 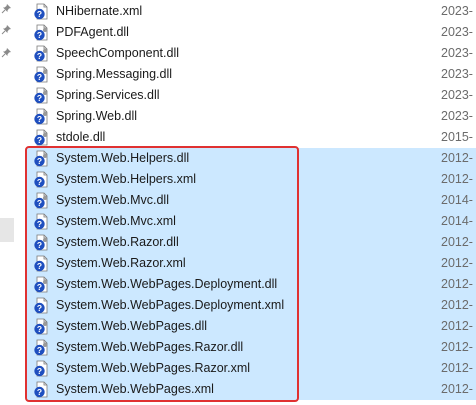 I want to click on file-name: System.Web.Mvc.dll, so click(x=112, y=200).